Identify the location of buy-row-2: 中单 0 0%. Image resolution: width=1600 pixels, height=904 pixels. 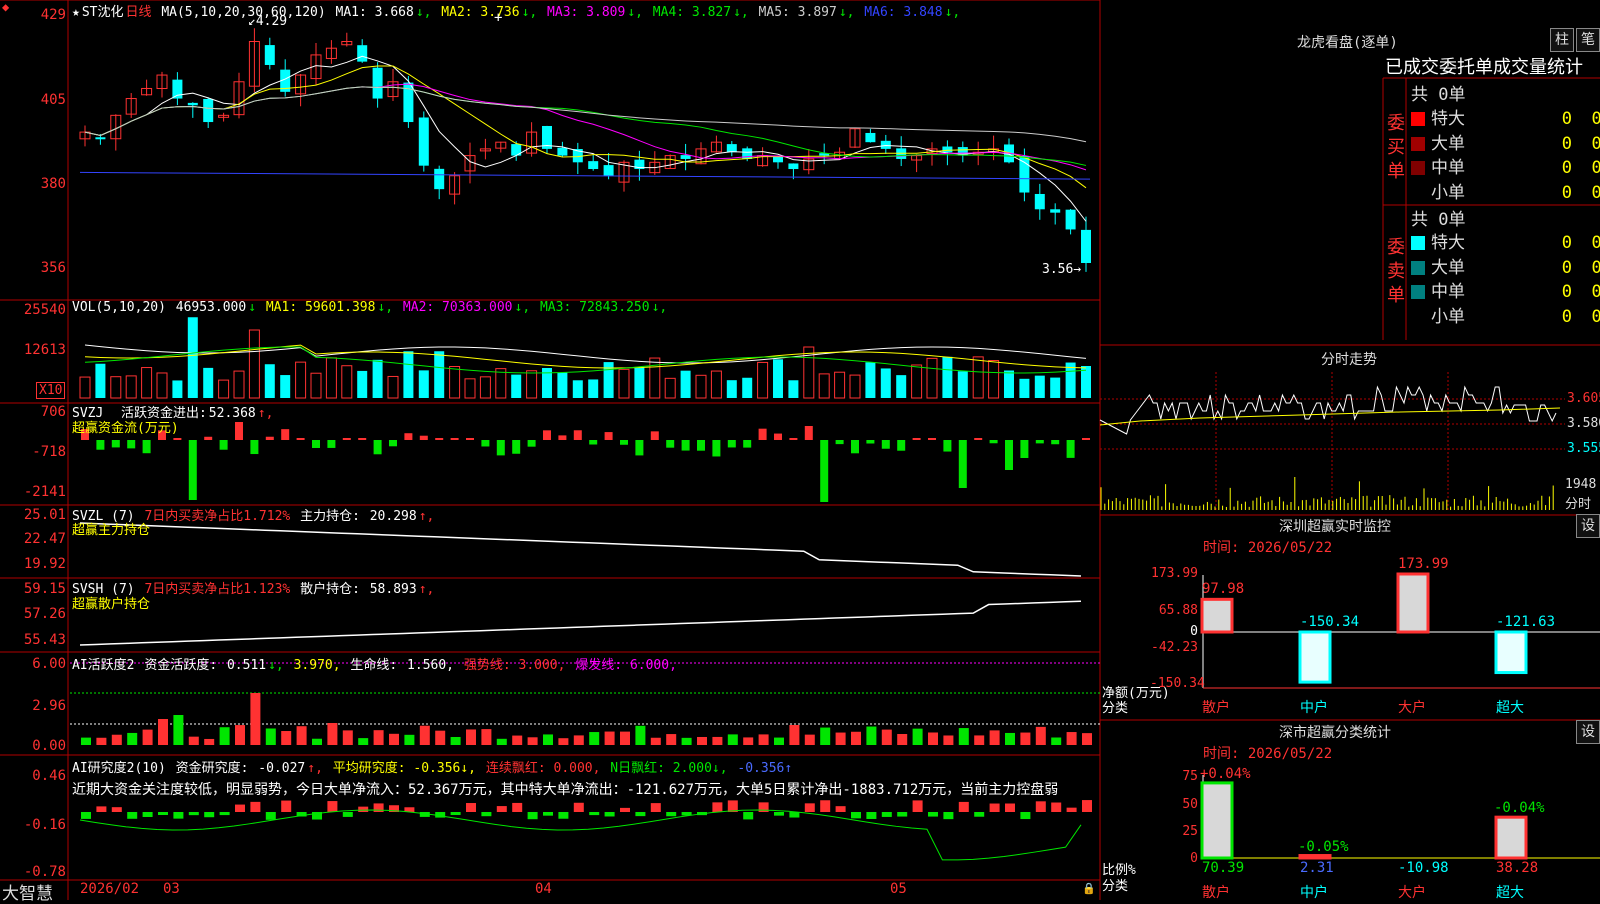
(1505, 165).